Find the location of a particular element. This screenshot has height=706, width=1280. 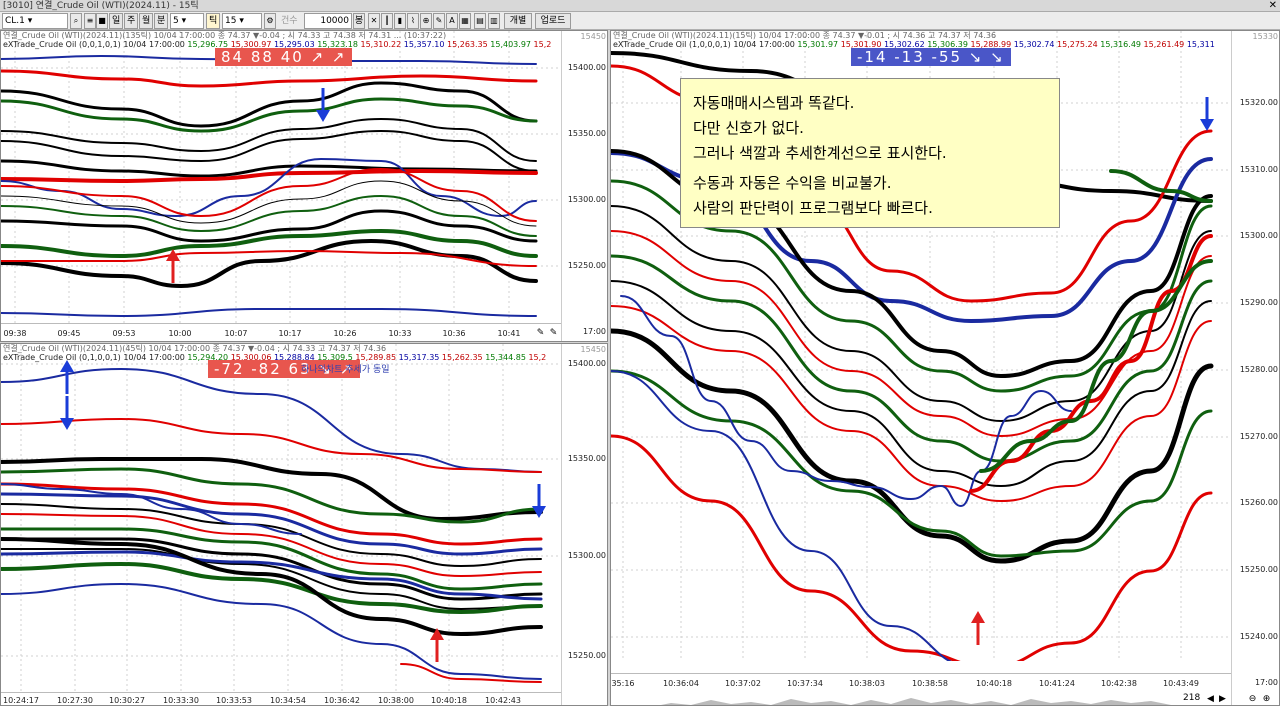

minute-value: 5 is located at coordinates (176, 21).